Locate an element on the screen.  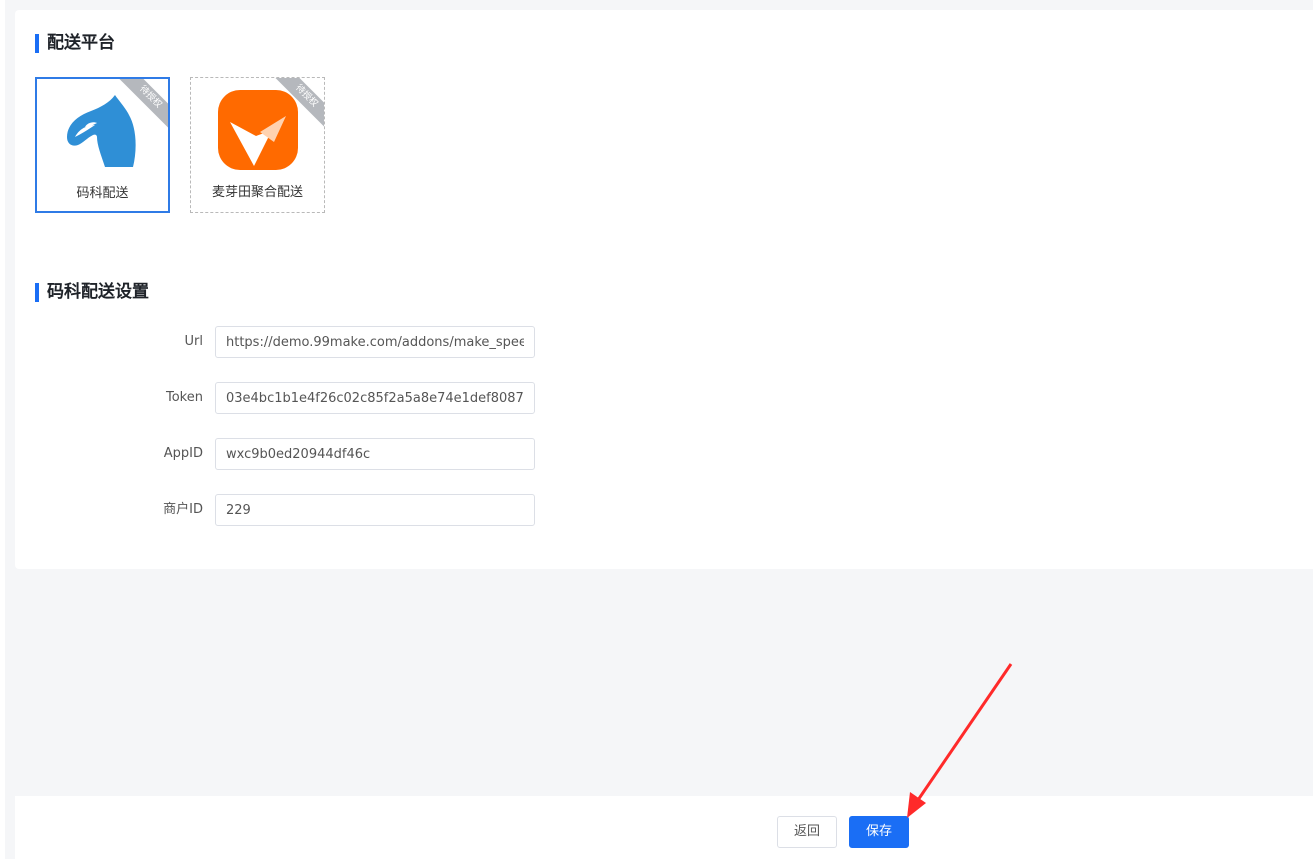
footer-bar: 返回 保存 is located at coordinates (664, 827).